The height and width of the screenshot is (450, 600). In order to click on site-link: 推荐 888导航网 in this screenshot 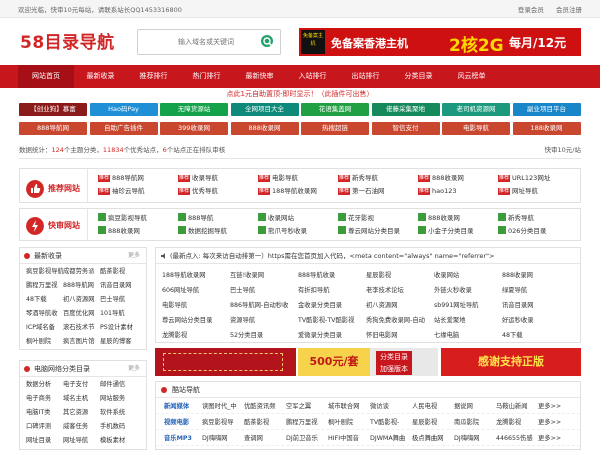, I will do `click(138, 178)`.